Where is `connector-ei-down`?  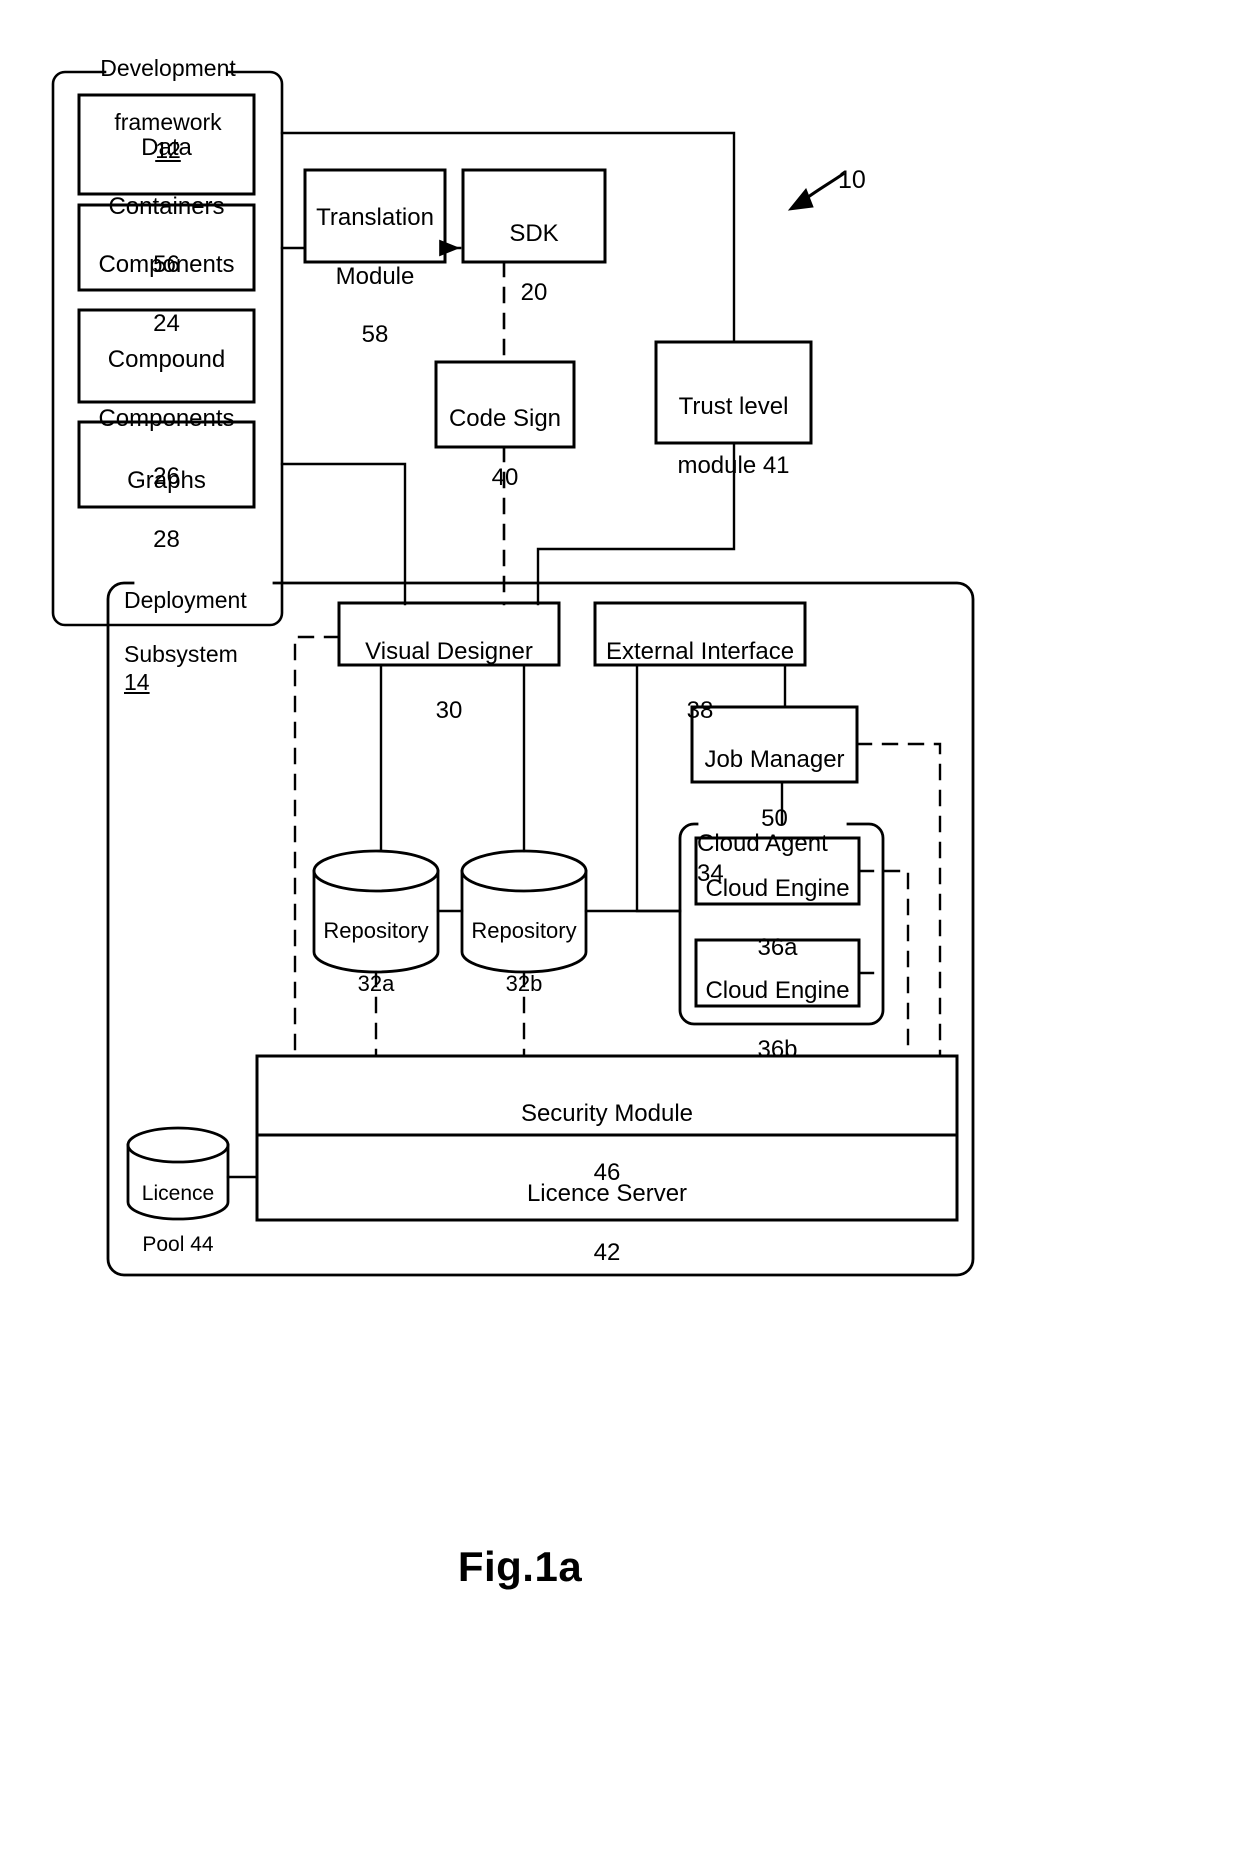
connector-ei-down is located at coordinates (658, 788).